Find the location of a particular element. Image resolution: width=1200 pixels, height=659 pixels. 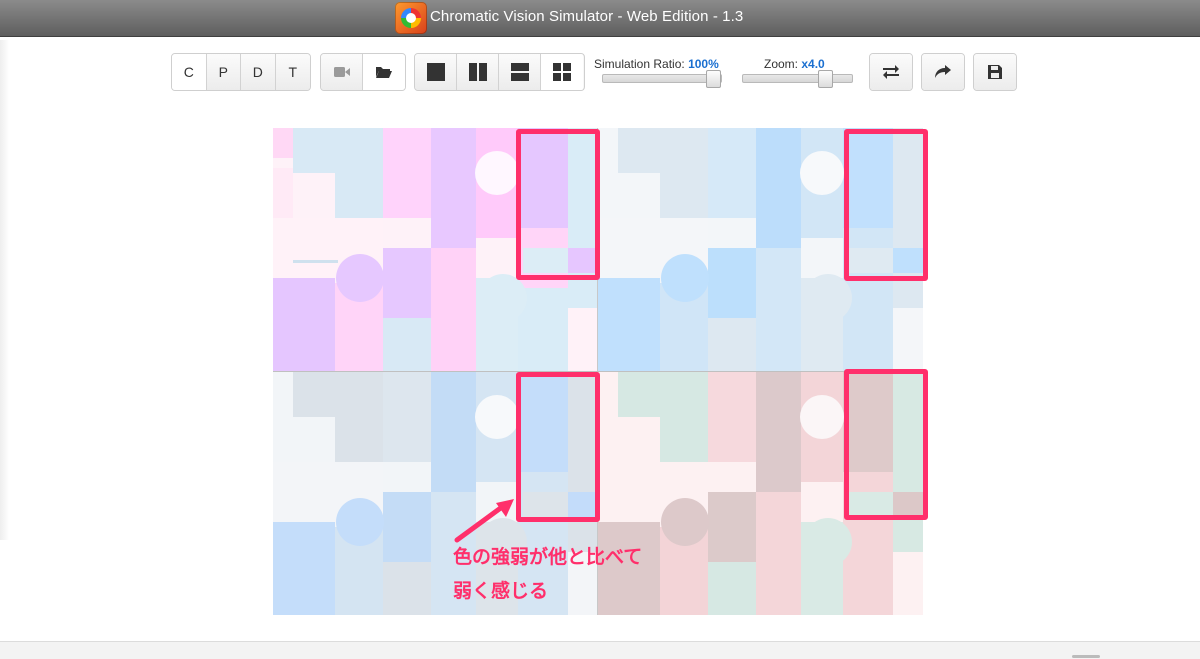

open-file-button is located at coordinates (384, 72).